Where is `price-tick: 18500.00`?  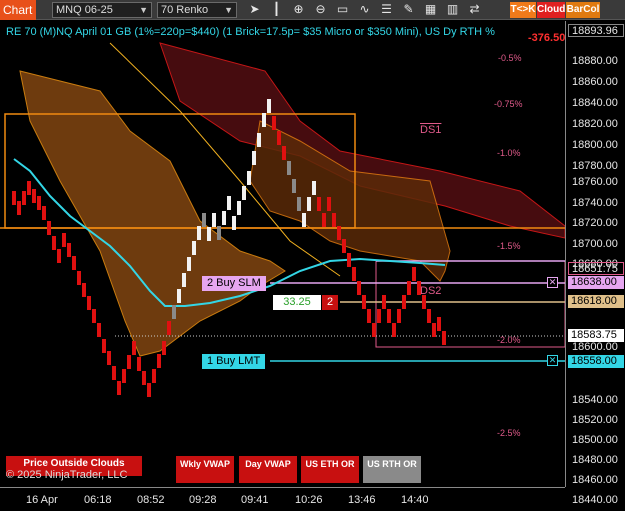 price-tick: 18500.00 is located at coordinates (595, 440).